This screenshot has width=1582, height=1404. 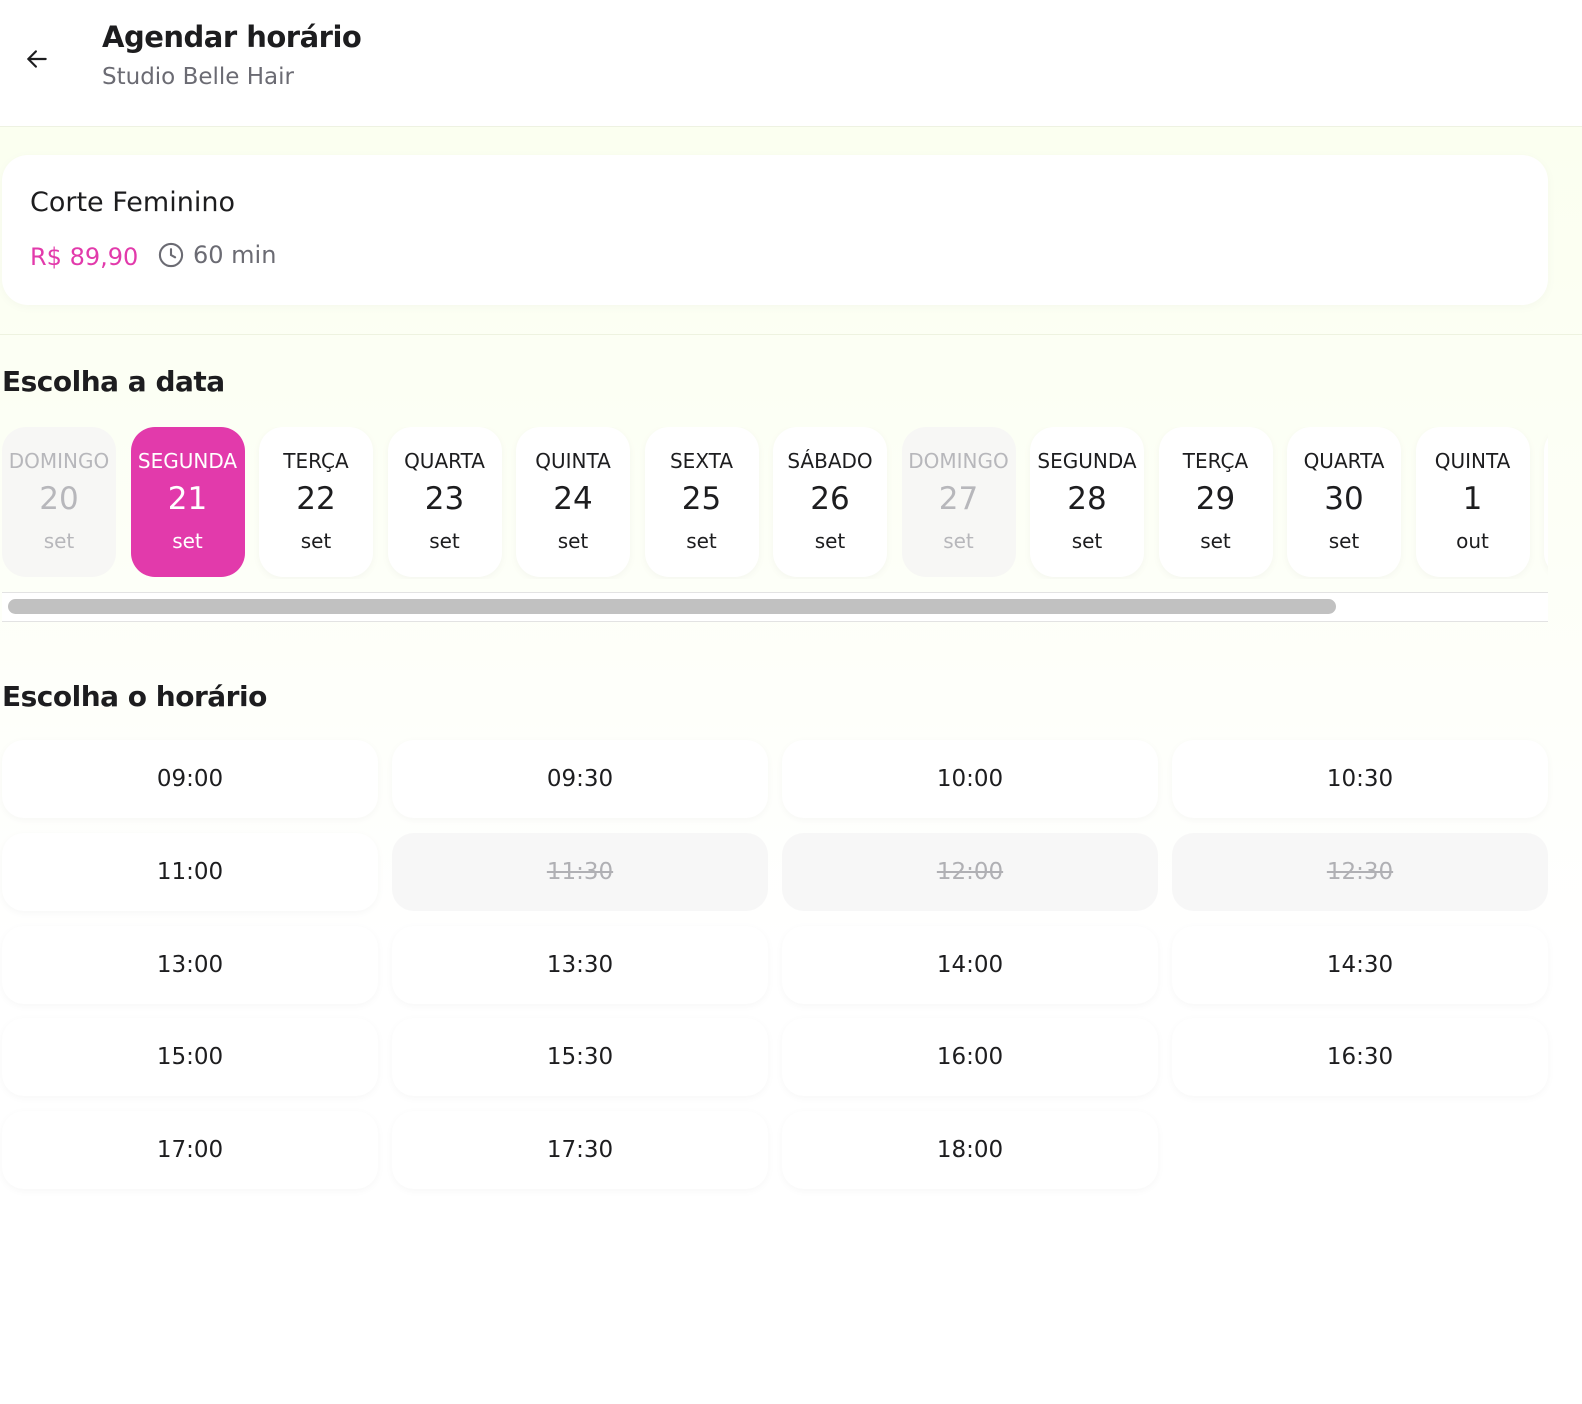 I want to click on time-slot-unavailable: 12:00, so click(x=970, y=872).